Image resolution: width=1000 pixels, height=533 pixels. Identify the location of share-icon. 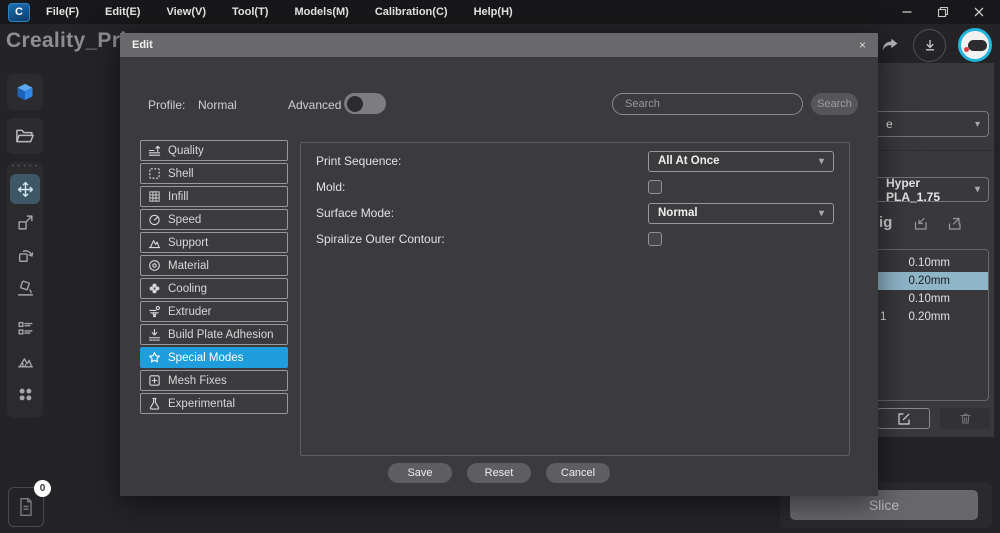
(890, 45).